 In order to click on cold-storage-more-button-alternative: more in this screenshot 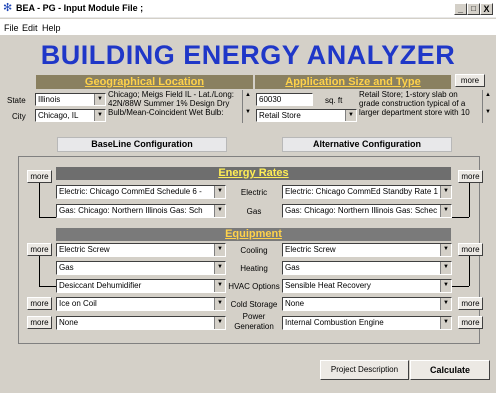, I will do `click(470, 303)`.